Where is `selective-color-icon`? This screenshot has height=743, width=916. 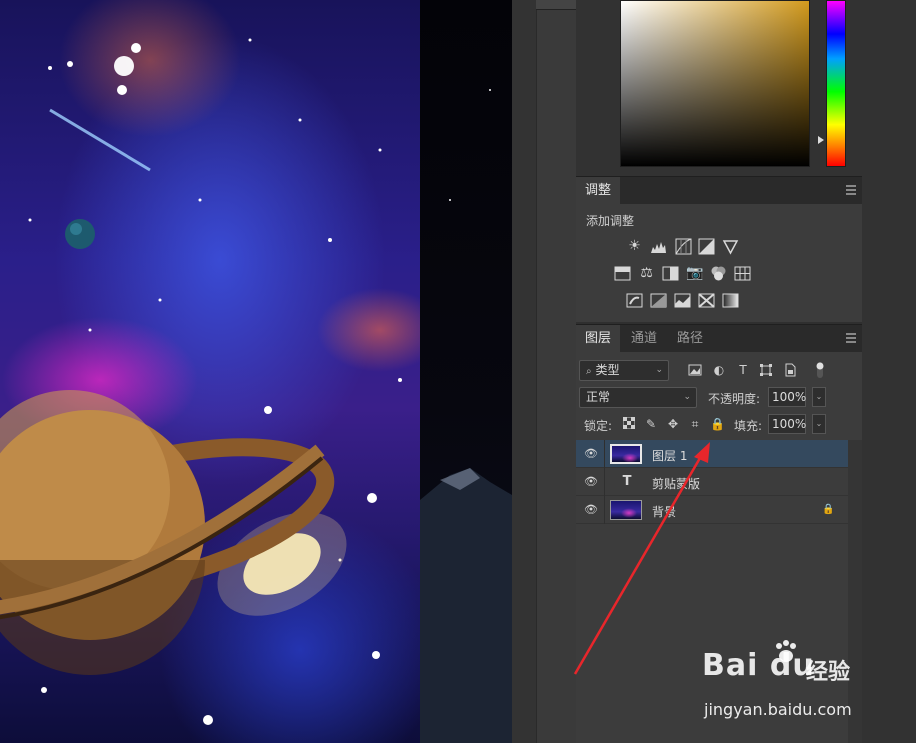 selective-color-icon is located at coordinates (706, 300).